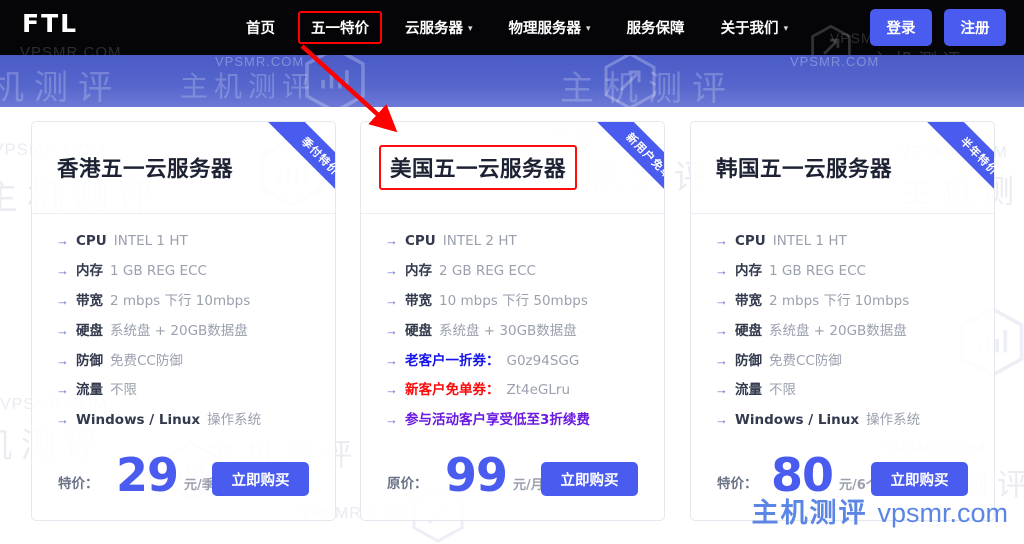  What do you see at coordinates (524, 301) in the screenshot?
I see `spec-row: → 带宽 10 mbps 下行 50mbps` at bounding box center [524, 301].